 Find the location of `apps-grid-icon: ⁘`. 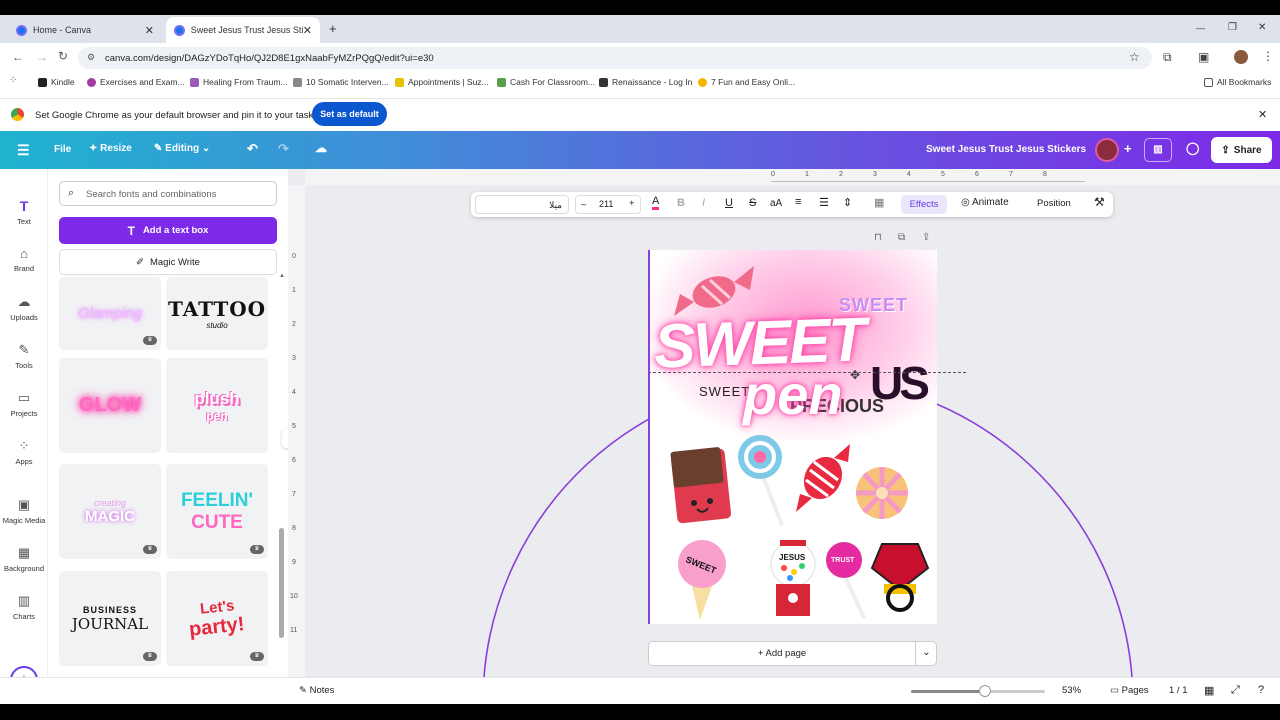

apps-grid-icon: ⁘ is located at coordinates (13, 80).